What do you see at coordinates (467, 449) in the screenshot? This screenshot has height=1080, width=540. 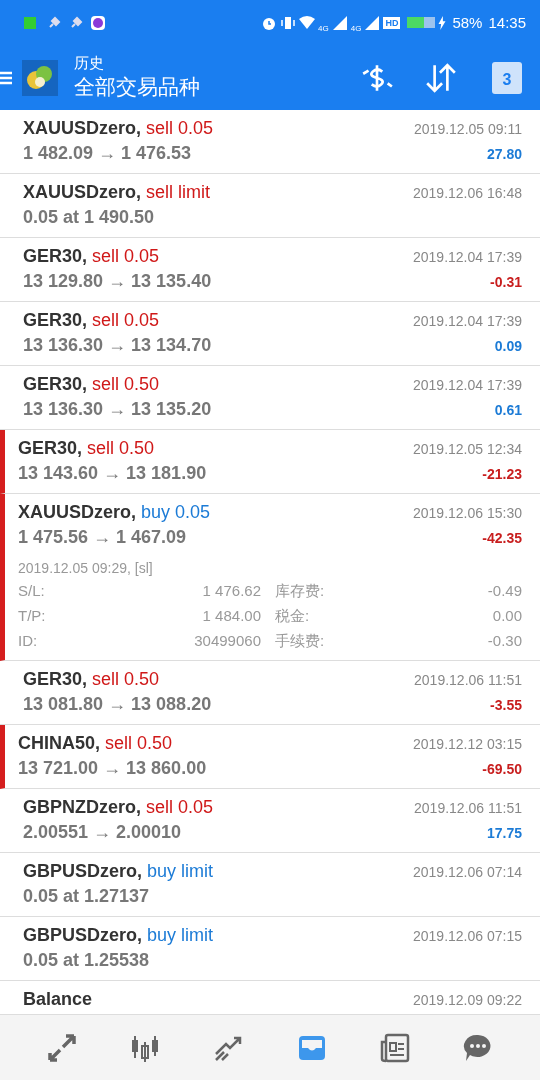 I see `trade-date: 2019.12.05 12:34` at bounding box center [467, 449].